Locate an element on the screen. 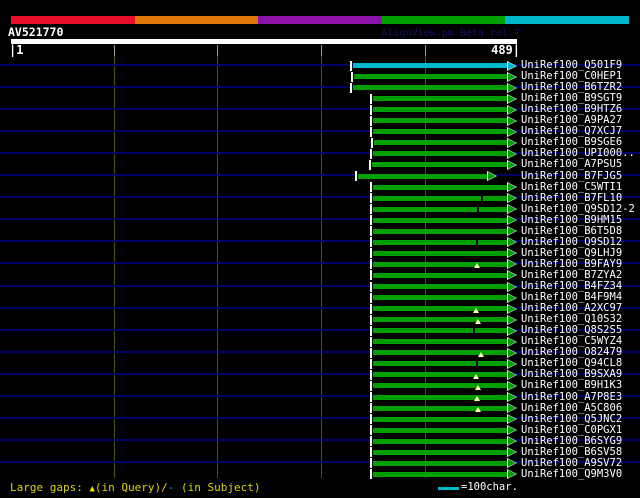 This screenshot has height=498, width=640. subject-link: UniRef100_C5WTI1 is located at coordinates (571, 187).